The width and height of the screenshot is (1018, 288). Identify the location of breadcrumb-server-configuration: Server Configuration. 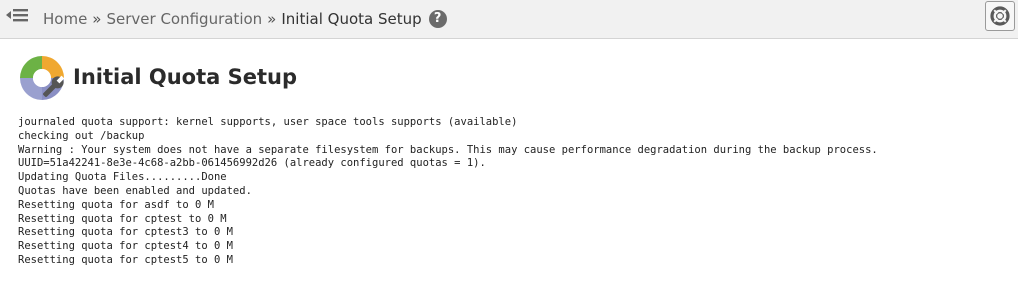
(184, 19).